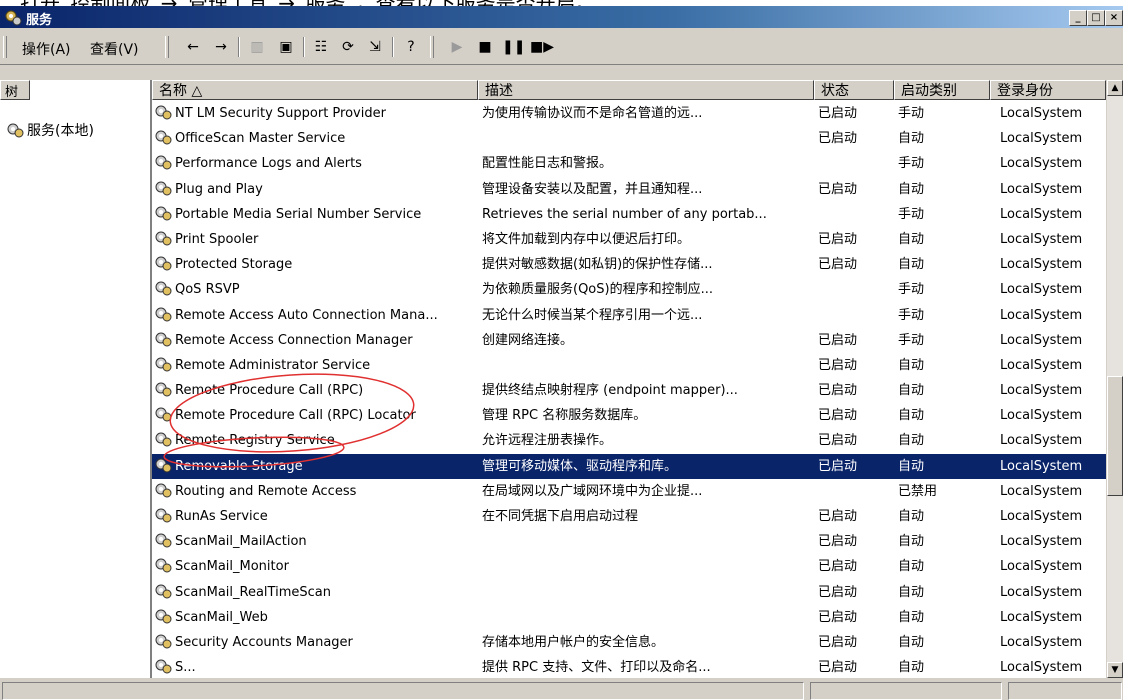 Image resolution: width=1123 pixels, height=700 pixels. Describe the element at coordinates (485, 47) in the screenshot. I see `stop-service-icon: ■` at that location.